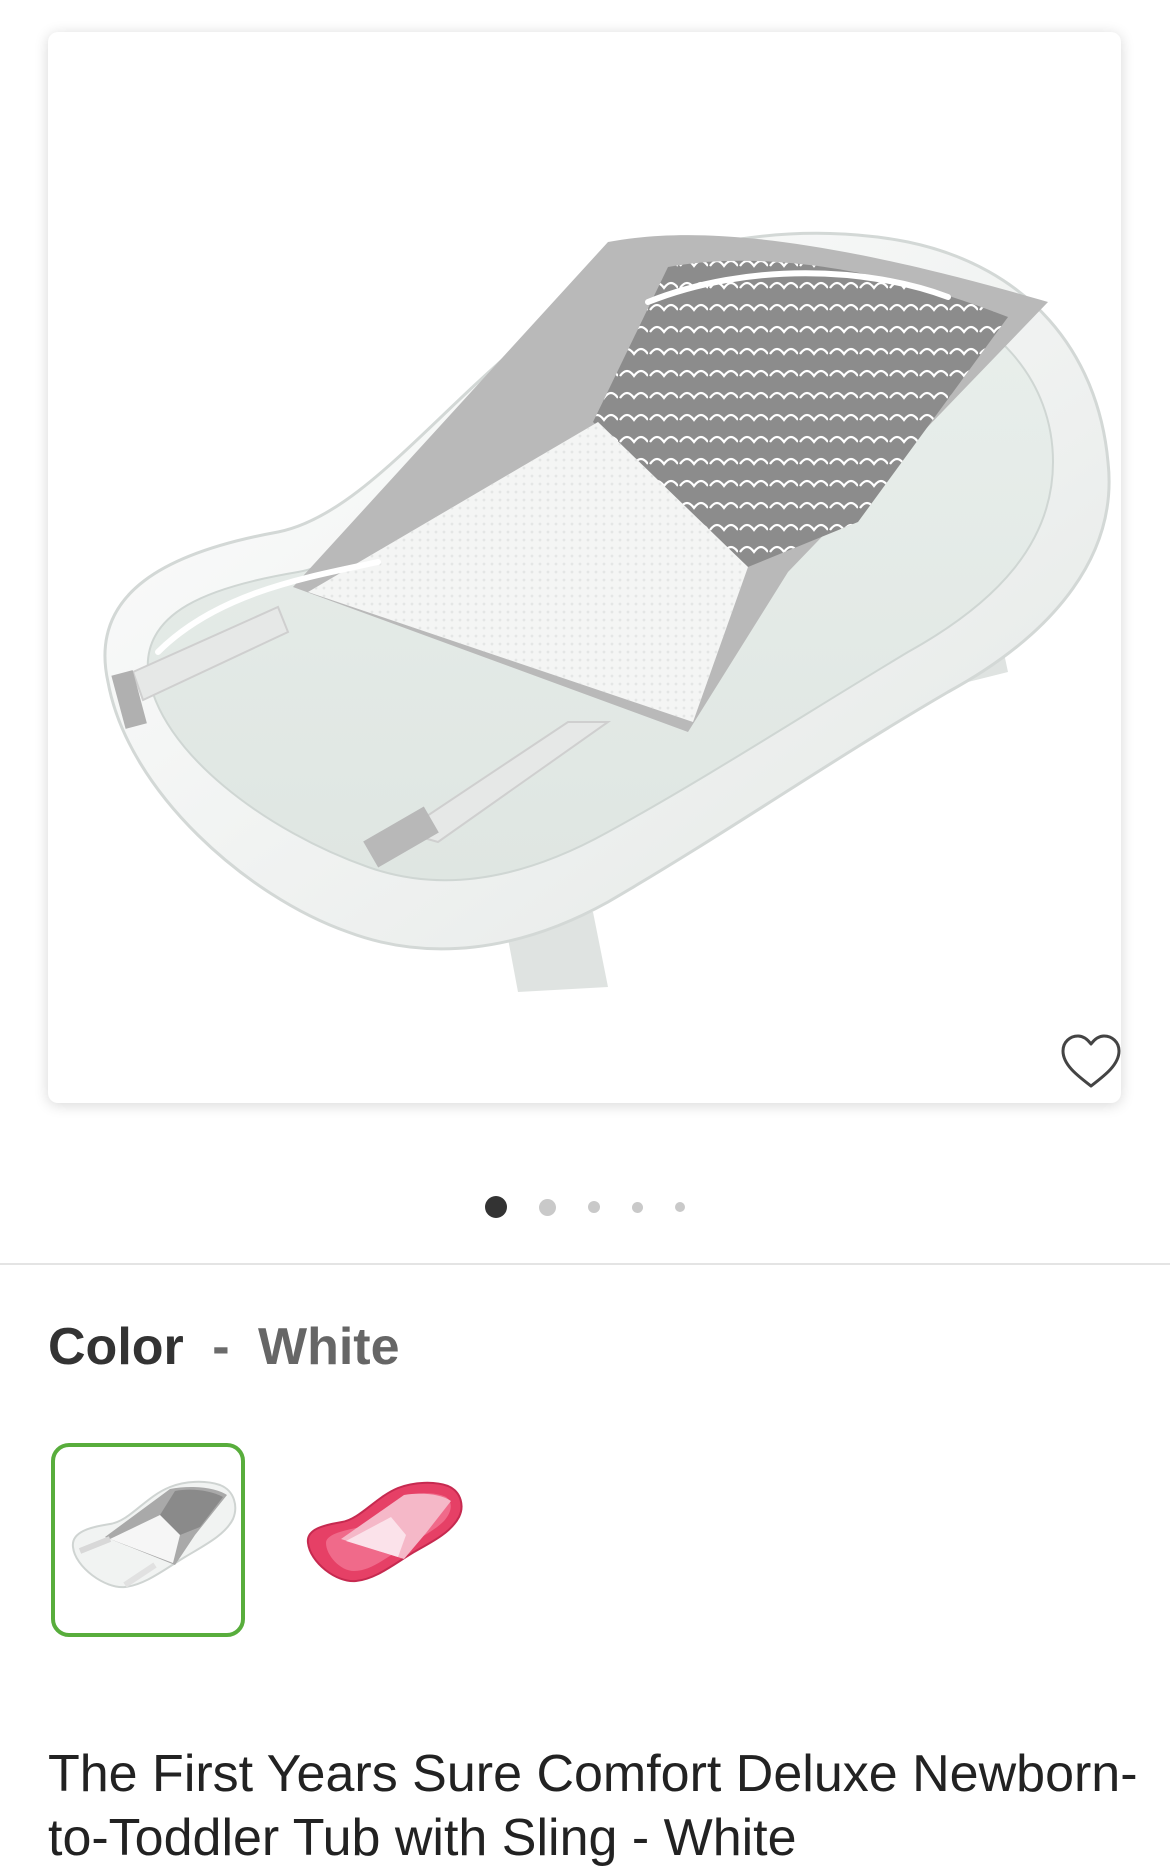 This screenshot has height=1870, width=1170. I want to click on carousel-pagination, so click(585, 1207).